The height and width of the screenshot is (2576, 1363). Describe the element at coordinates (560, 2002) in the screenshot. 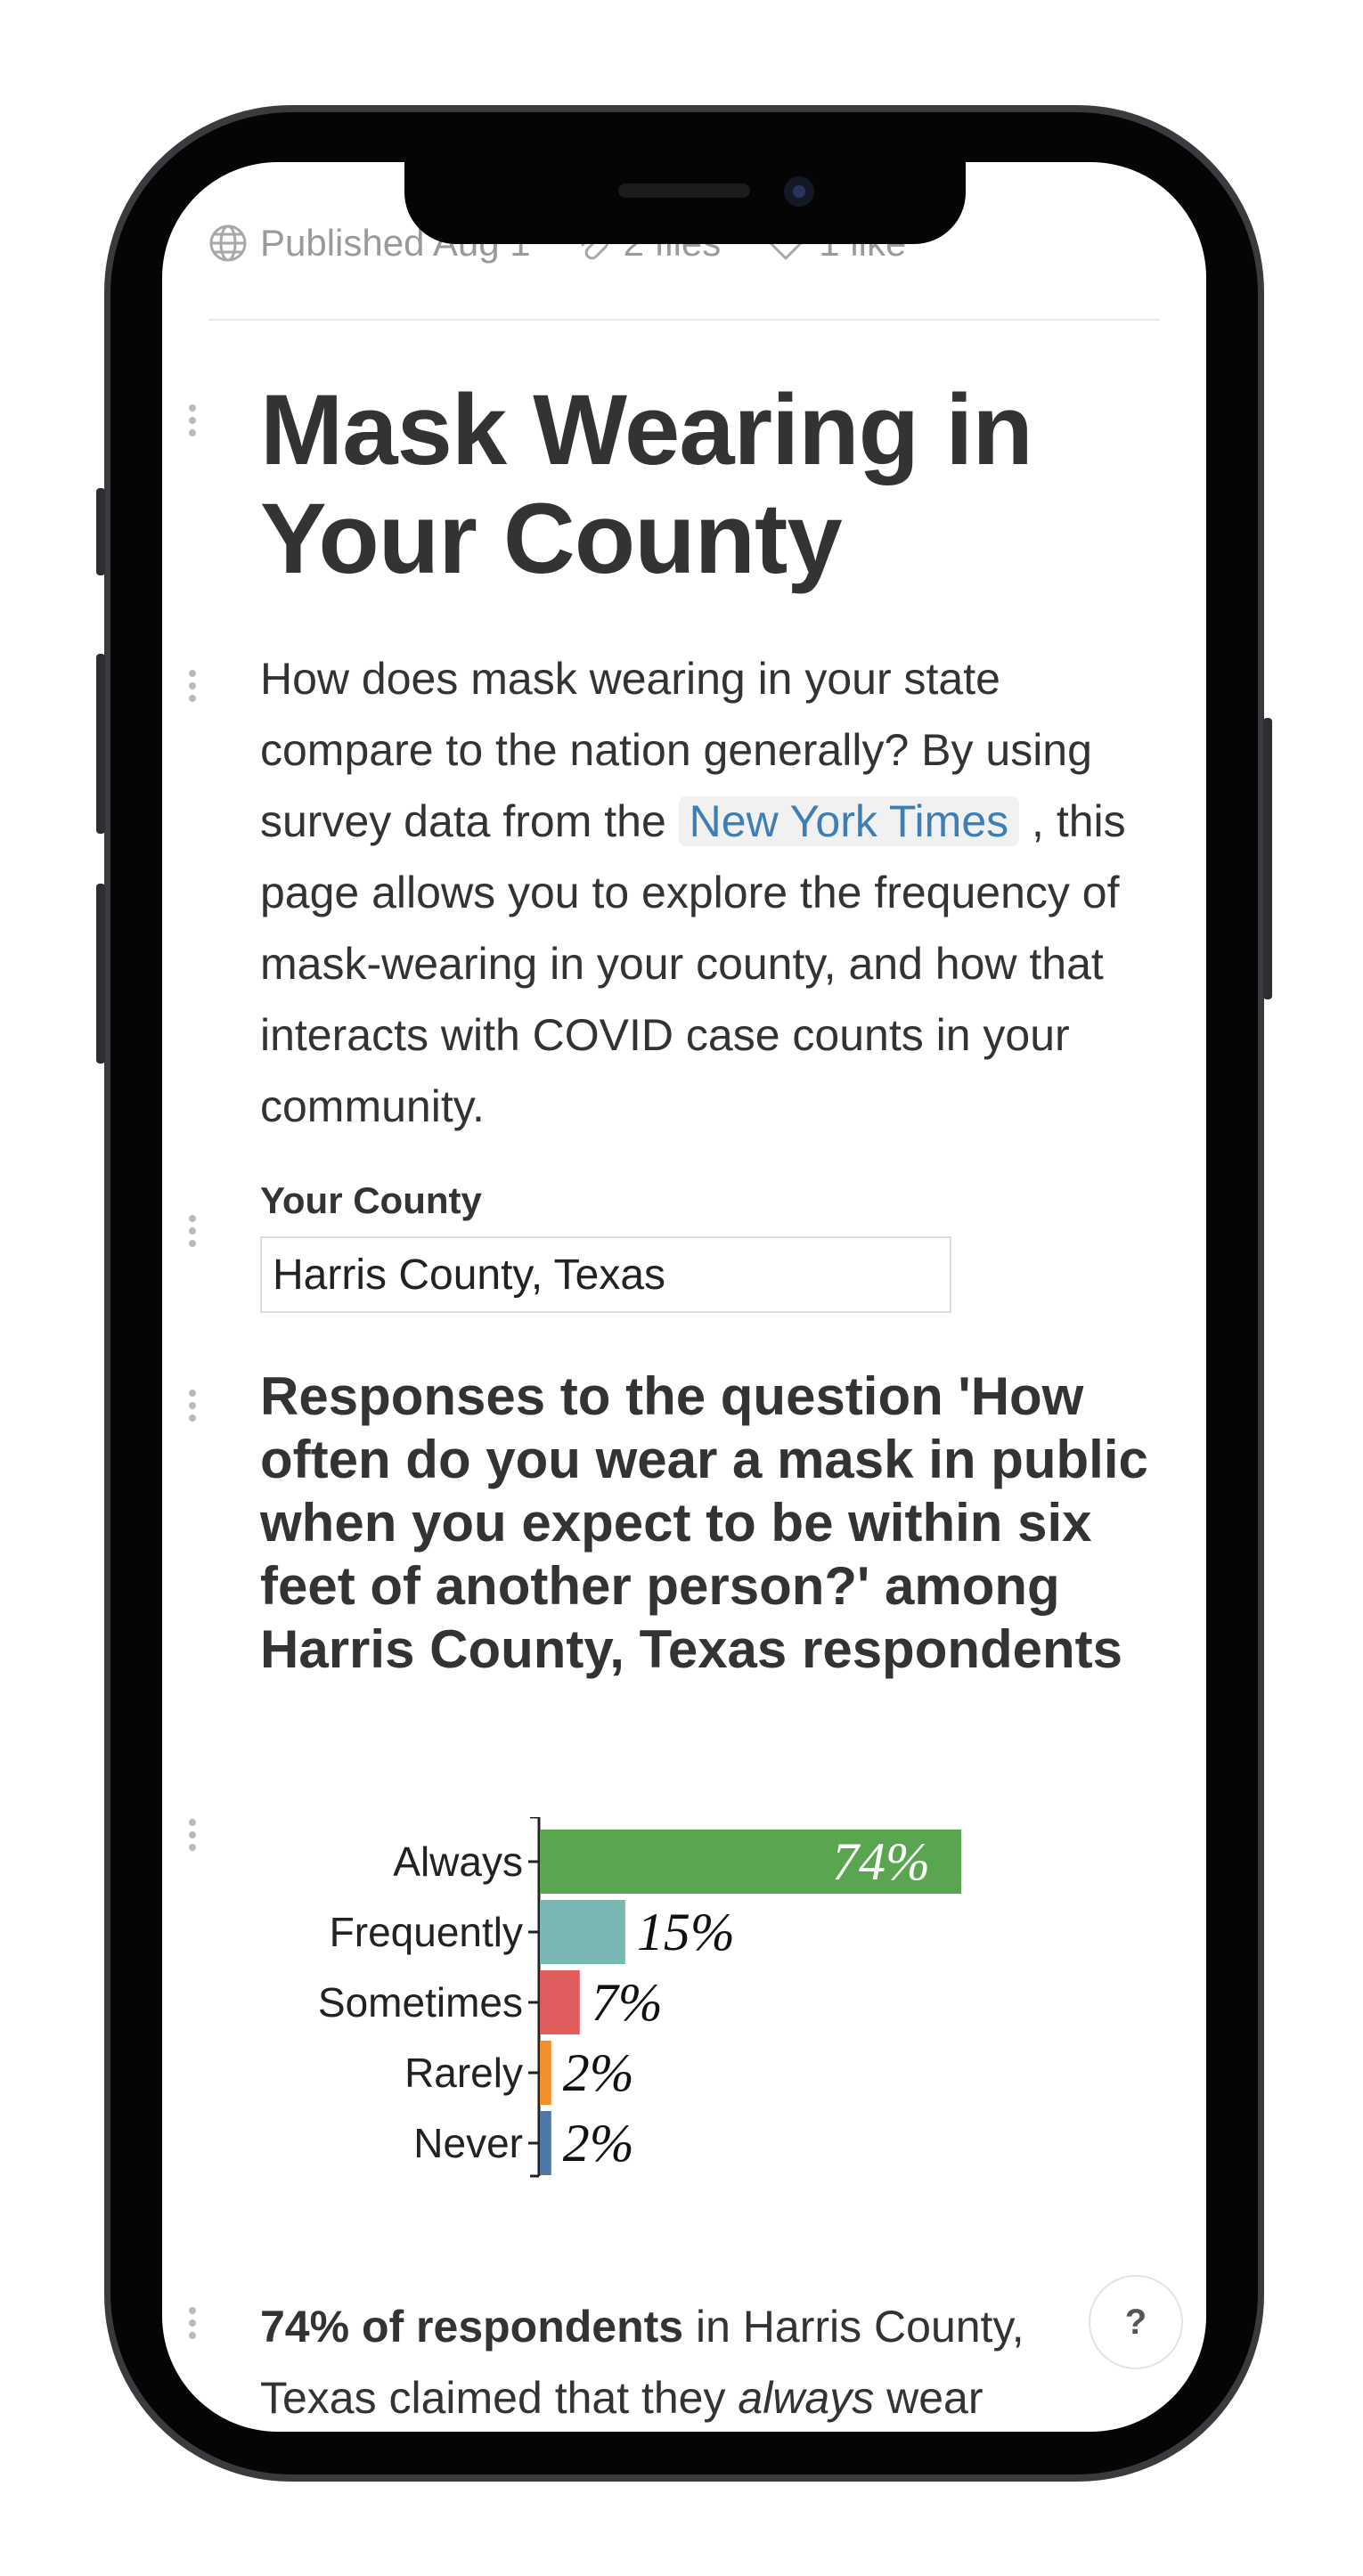

I see `bar-sometimes` at that location.